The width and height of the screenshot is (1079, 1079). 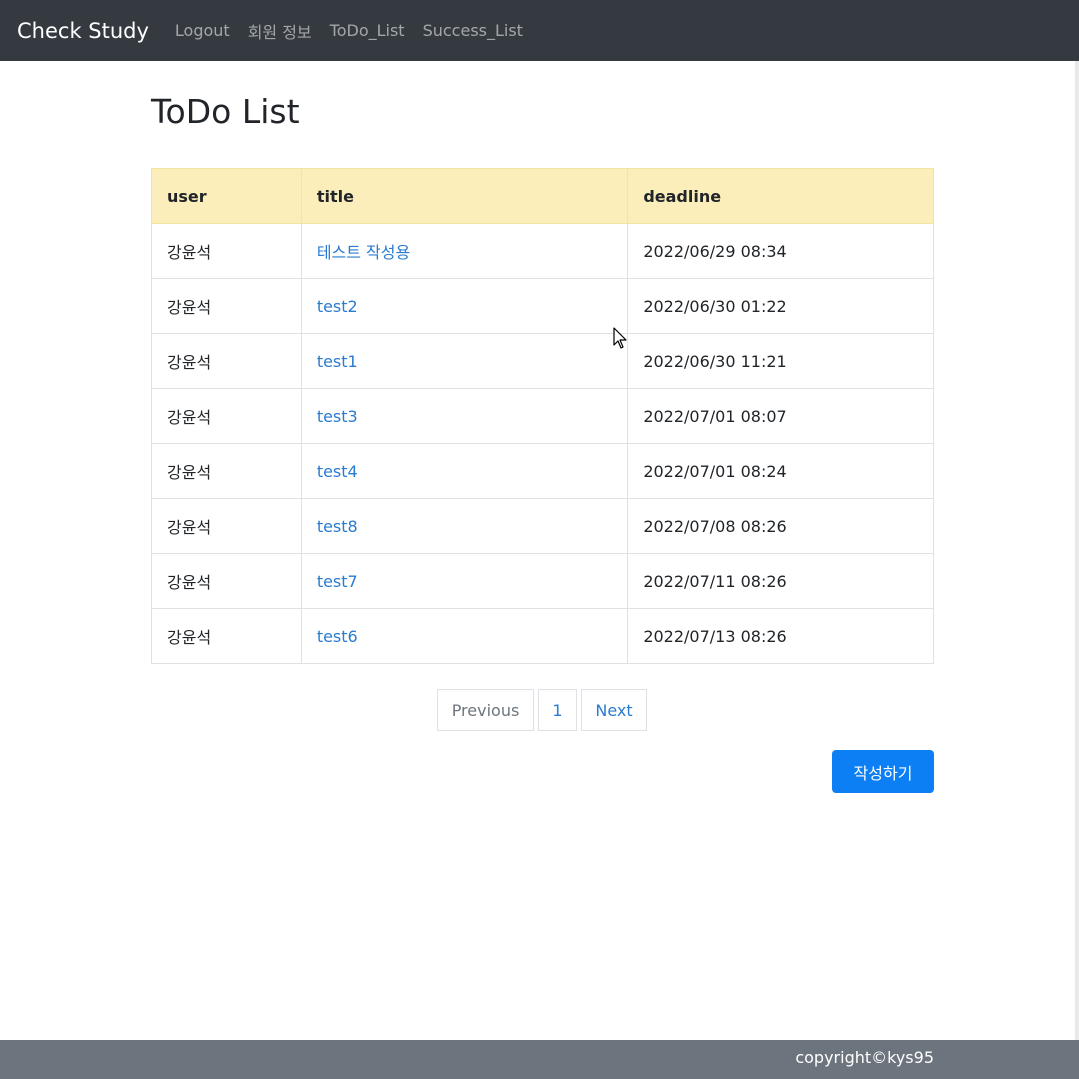 What do you see at coordinates (780, 471) in the screenshot?
I see `cell-deadline: 2022/07/01 08:24` at bounding box center [780, 471].